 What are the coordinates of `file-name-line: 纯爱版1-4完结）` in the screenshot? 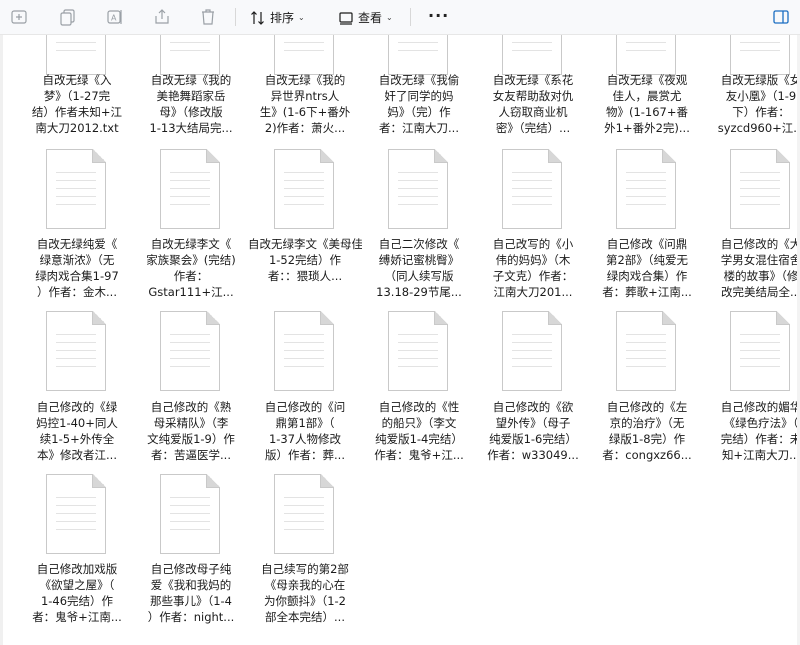 It's located at (419, 439).